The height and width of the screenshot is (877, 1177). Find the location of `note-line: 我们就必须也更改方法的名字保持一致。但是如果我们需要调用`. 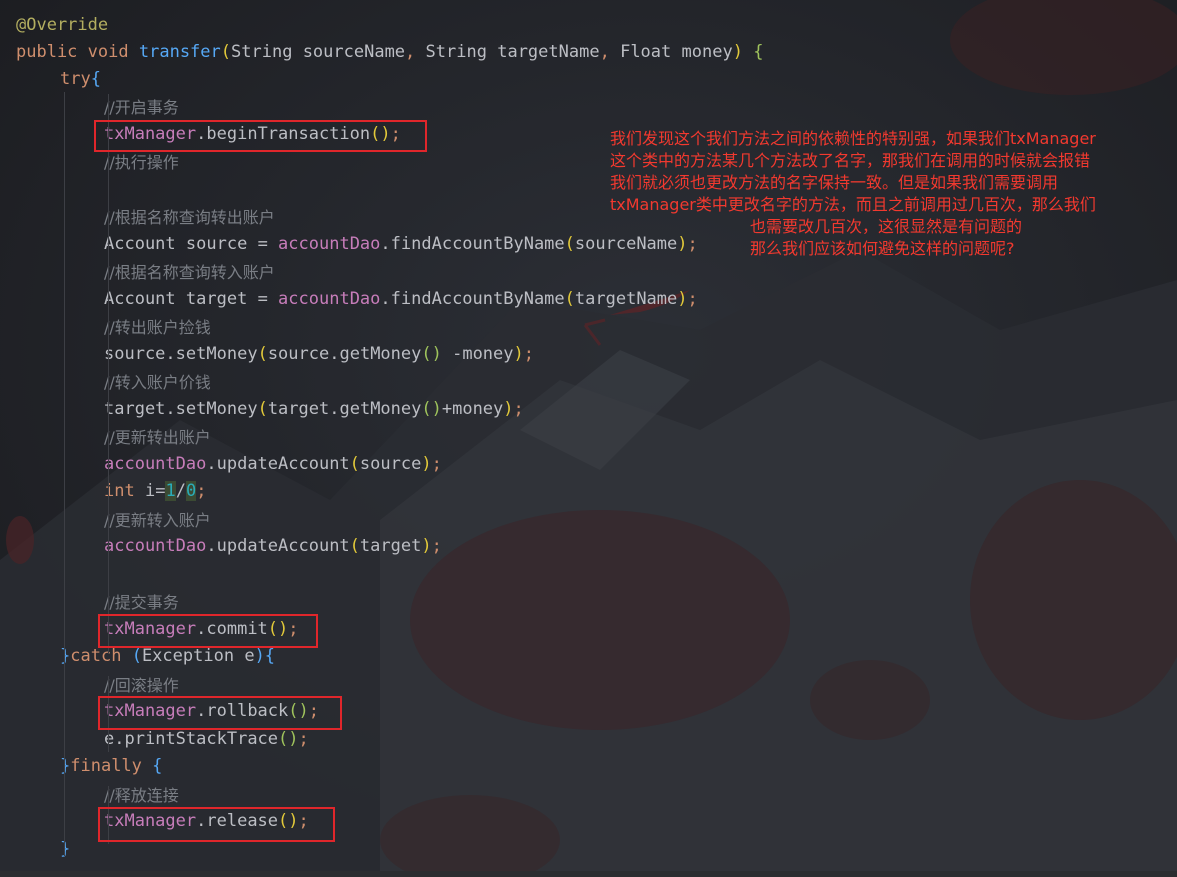

note-line: 我们就必须也更改方法的名字保持一致。但是如果我们需要调用 is located at coordinates (834, 182).